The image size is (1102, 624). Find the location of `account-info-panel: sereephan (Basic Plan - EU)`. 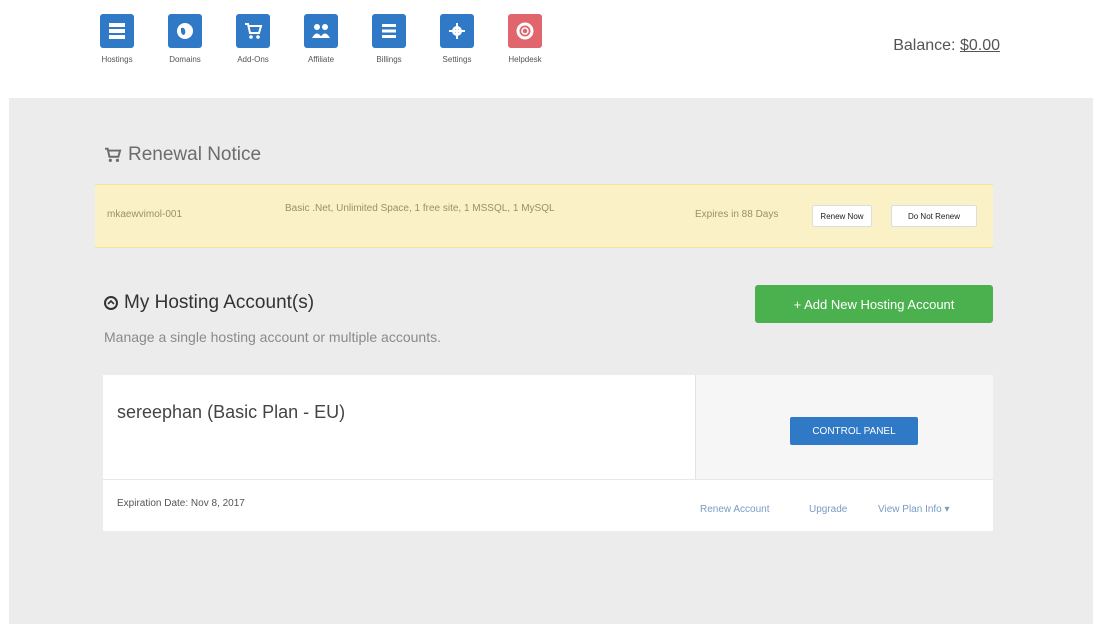

account-info-panel: sereephan (Basic Plan - EU) is located at coordinates (399, 427).